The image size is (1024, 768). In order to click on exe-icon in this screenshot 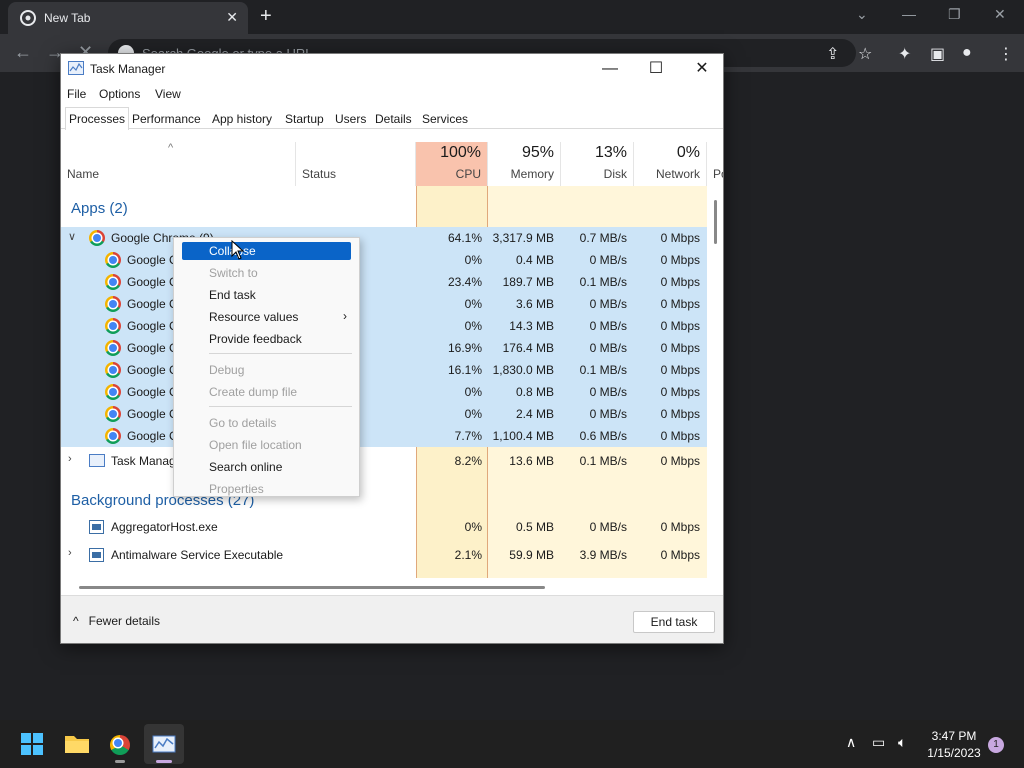, I will do `click(96, 527)`.